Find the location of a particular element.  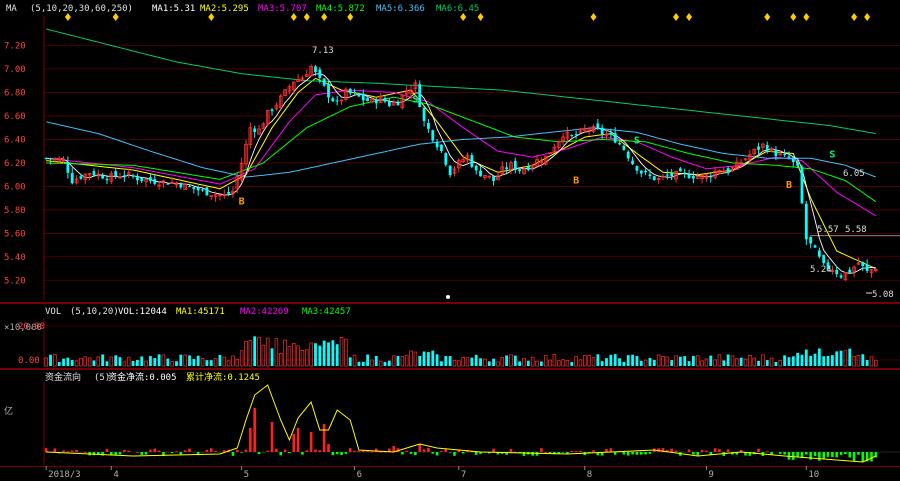

vol-legend-params: (5,10,20) is located at coordinates (94, 312).